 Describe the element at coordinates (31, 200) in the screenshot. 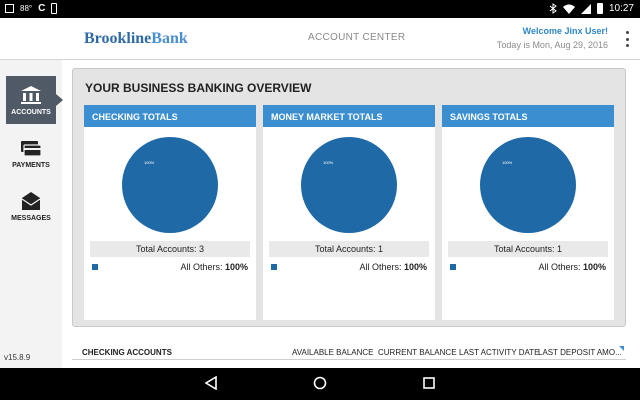

I see `envelope-icon` at that location.